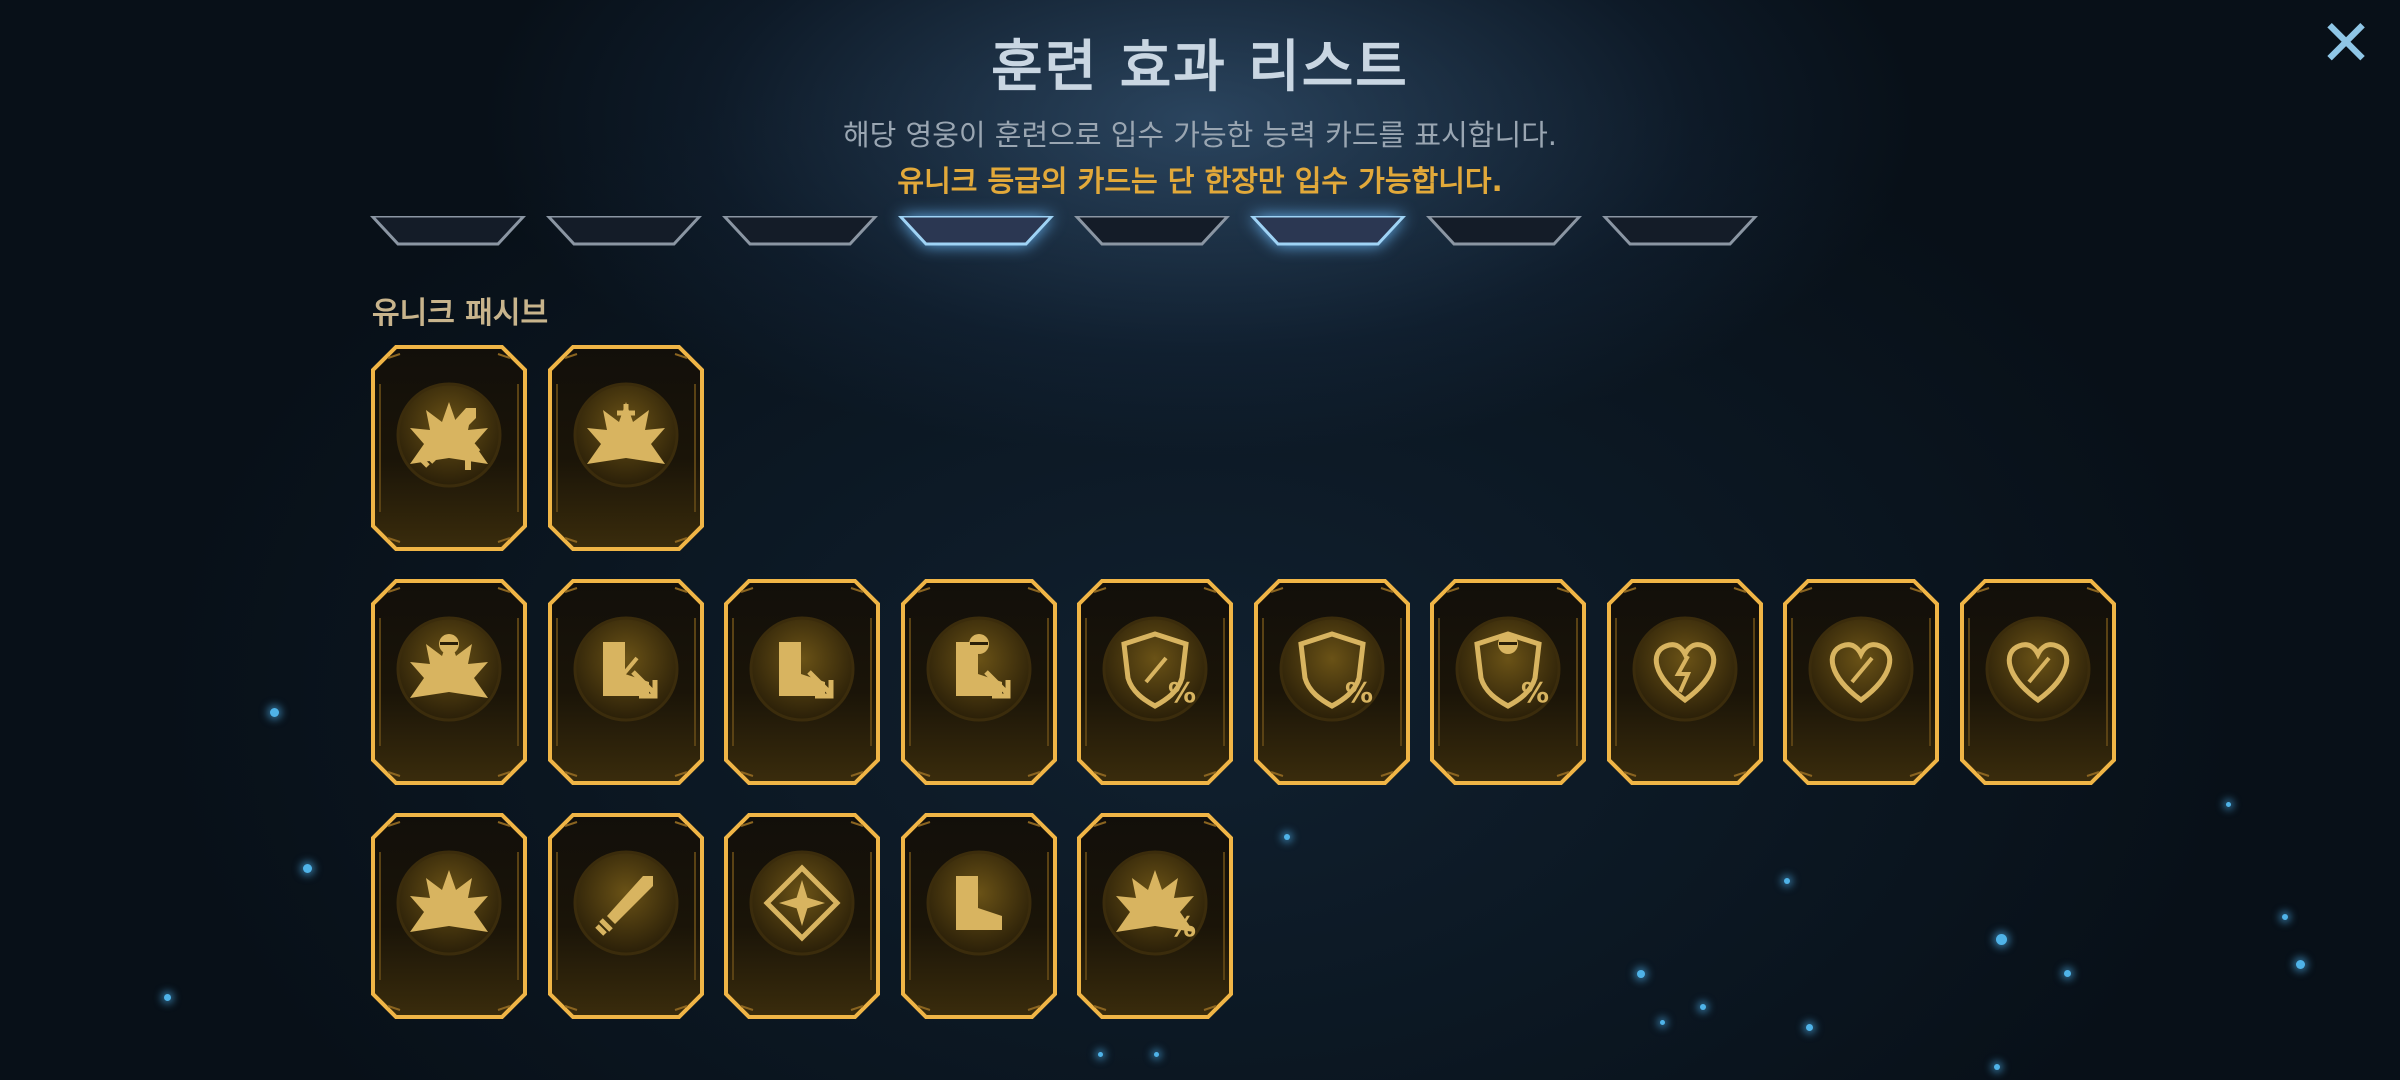 The image size is (2400, 1080). I want to click on heart-plus-explosion-icon, so click(626, 435).